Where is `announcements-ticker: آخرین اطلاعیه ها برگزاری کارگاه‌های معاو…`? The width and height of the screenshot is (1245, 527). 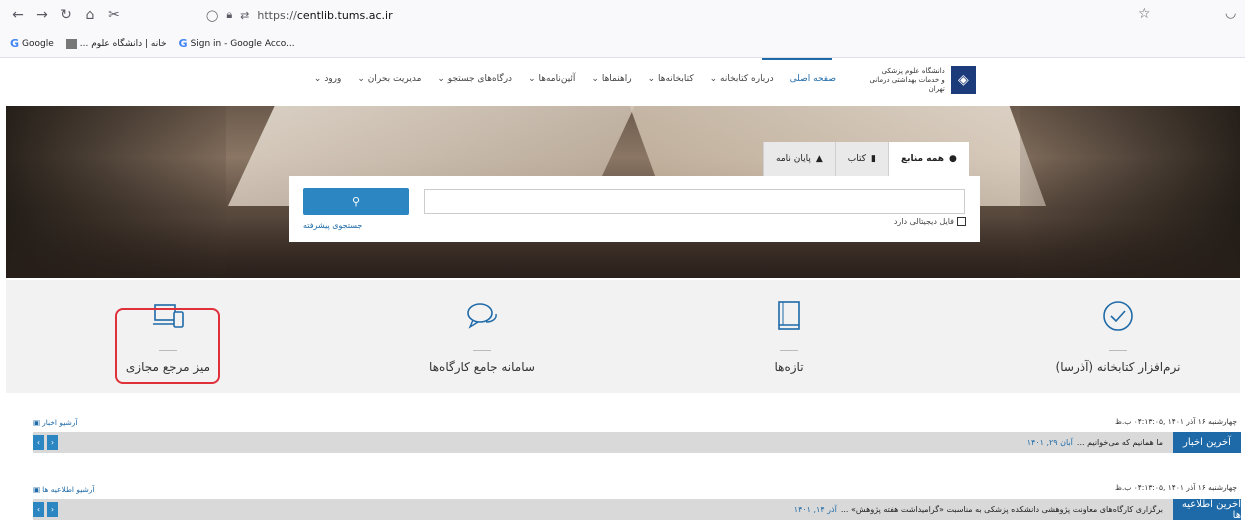 announcements-ticker: آخرین اطلاعیه ها برگزاری کارگاه‌های معاو… is located at coordinates (637, 510).